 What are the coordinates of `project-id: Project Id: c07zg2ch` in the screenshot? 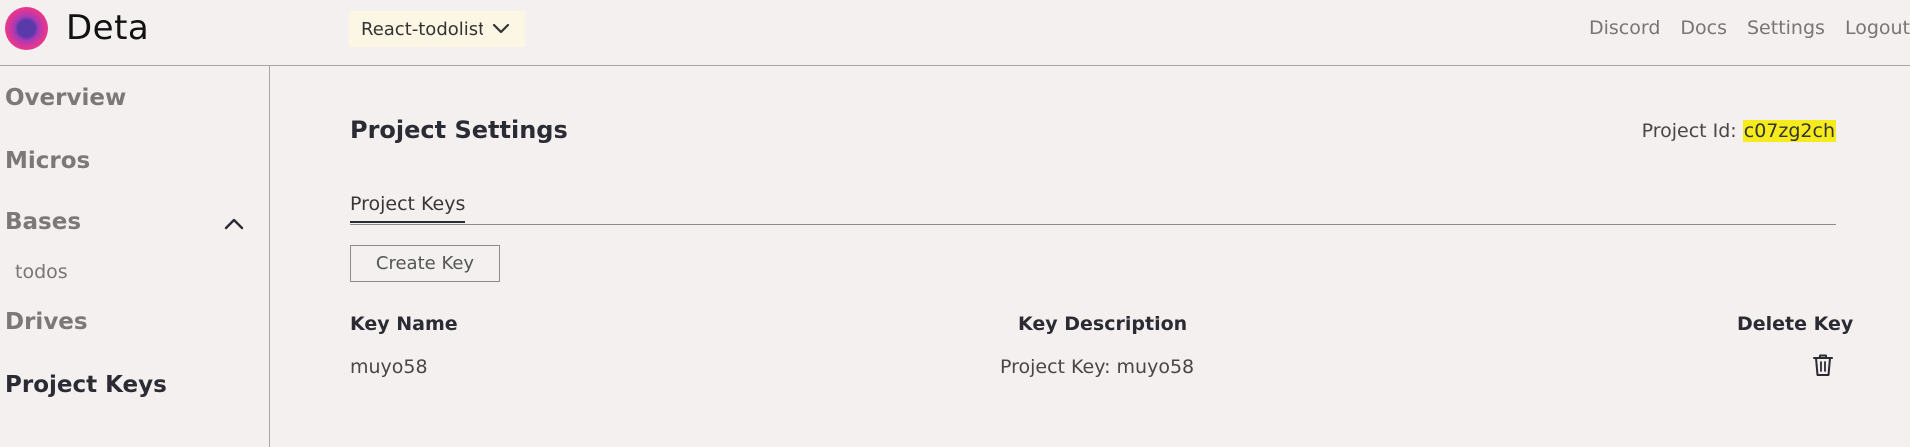 It's located at (1739, 131).